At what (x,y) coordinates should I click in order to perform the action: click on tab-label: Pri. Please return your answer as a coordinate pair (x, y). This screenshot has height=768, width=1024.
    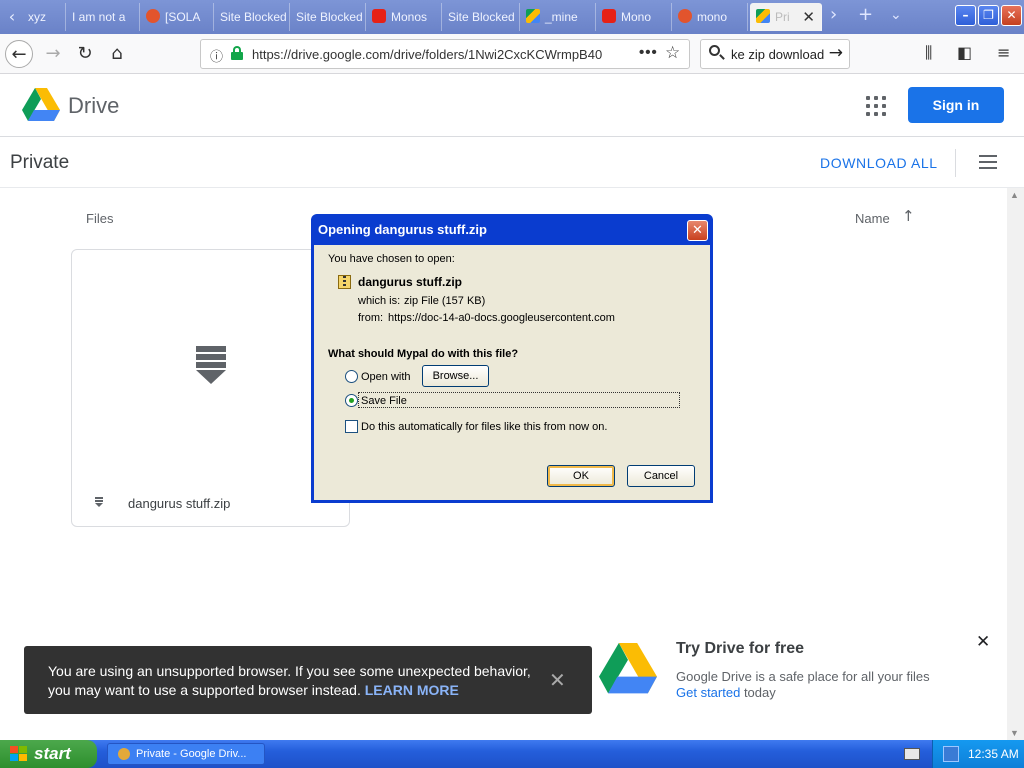
    Looking at the image, I should click on (782, 17).